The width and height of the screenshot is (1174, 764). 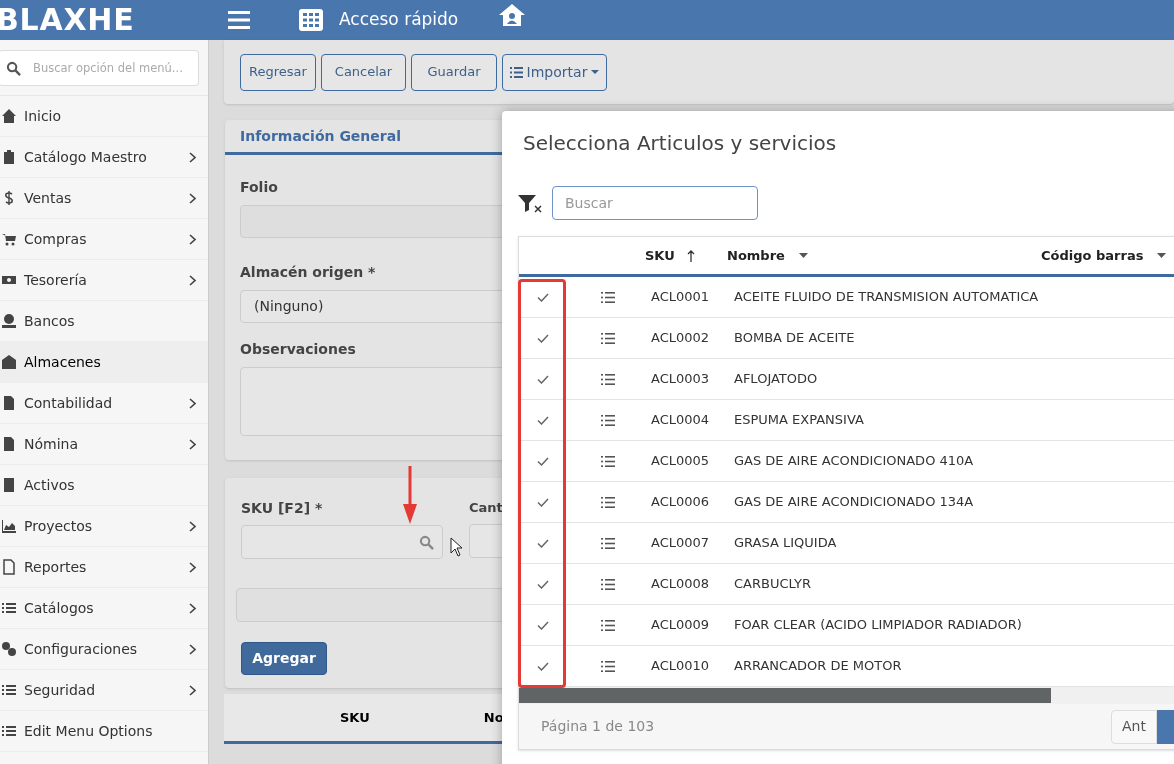 What do you see at coordinates (363, 72) in the screenshot?
I see `toolbar-button: Cancelar` at bounding box center [363, 72].